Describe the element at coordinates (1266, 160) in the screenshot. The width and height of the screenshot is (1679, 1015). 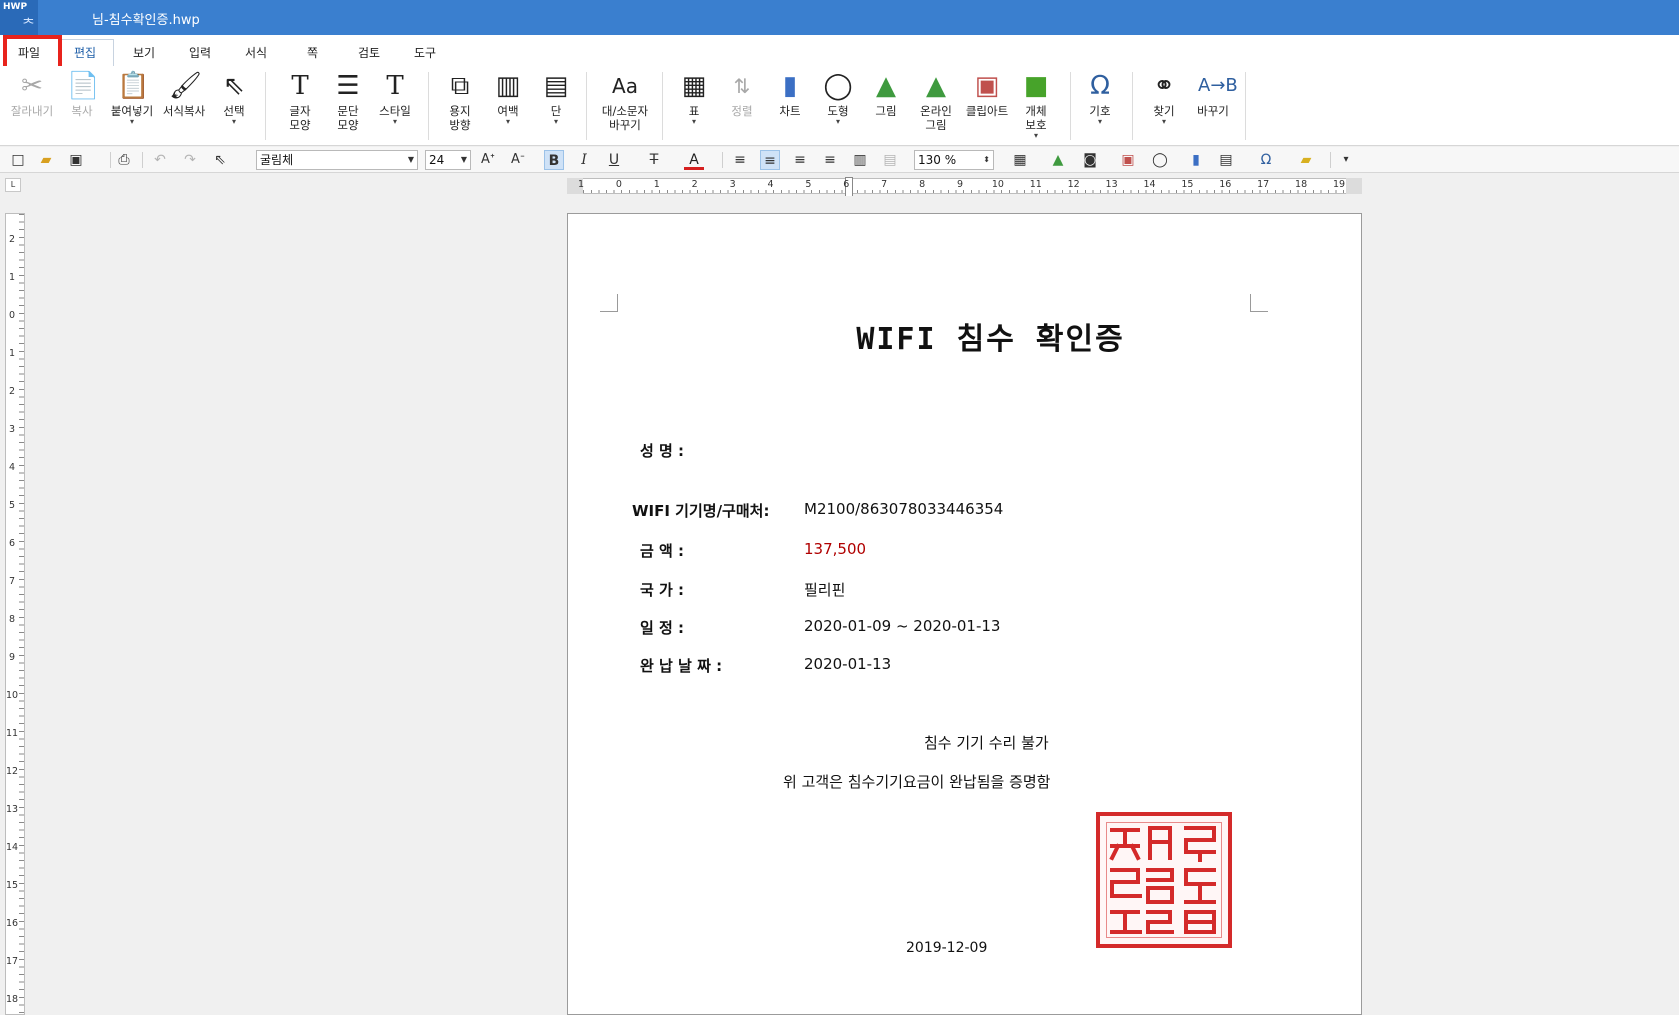
I see `omega-icon: Ω` at that location.